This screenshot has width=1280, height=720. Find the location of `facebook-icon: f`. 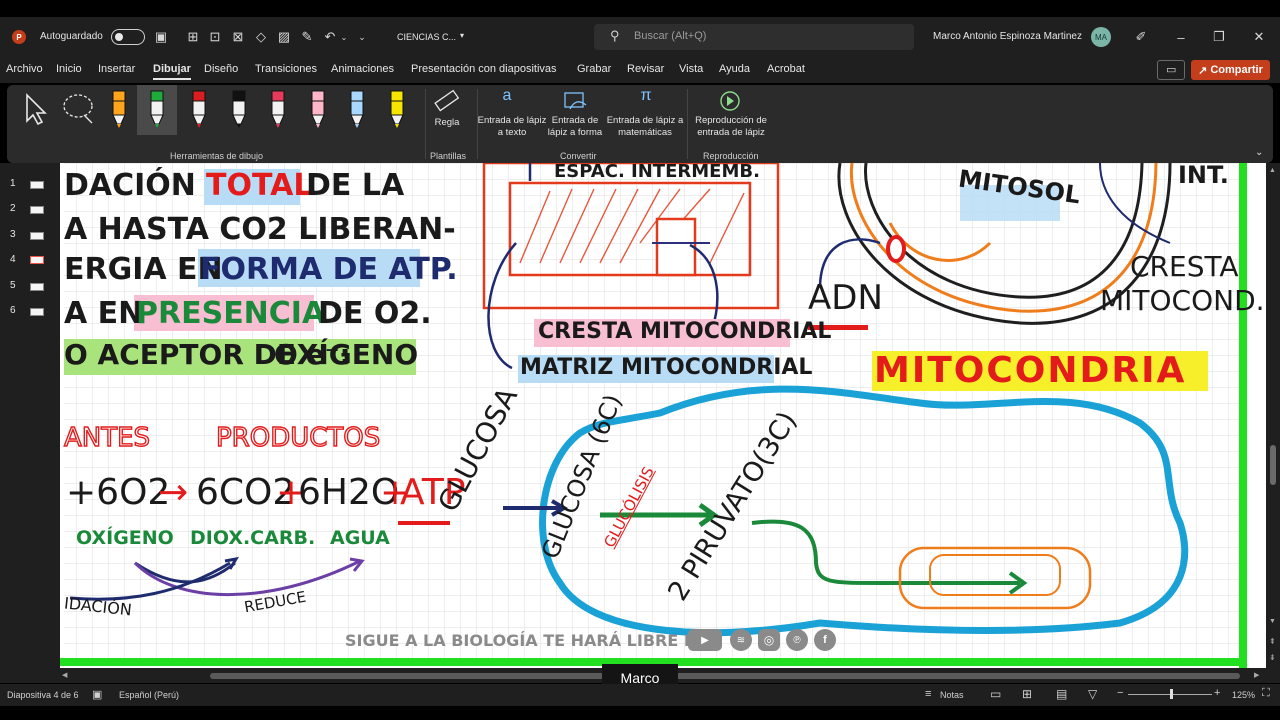

facebook-icon: f is located at coordinates (825, 640).